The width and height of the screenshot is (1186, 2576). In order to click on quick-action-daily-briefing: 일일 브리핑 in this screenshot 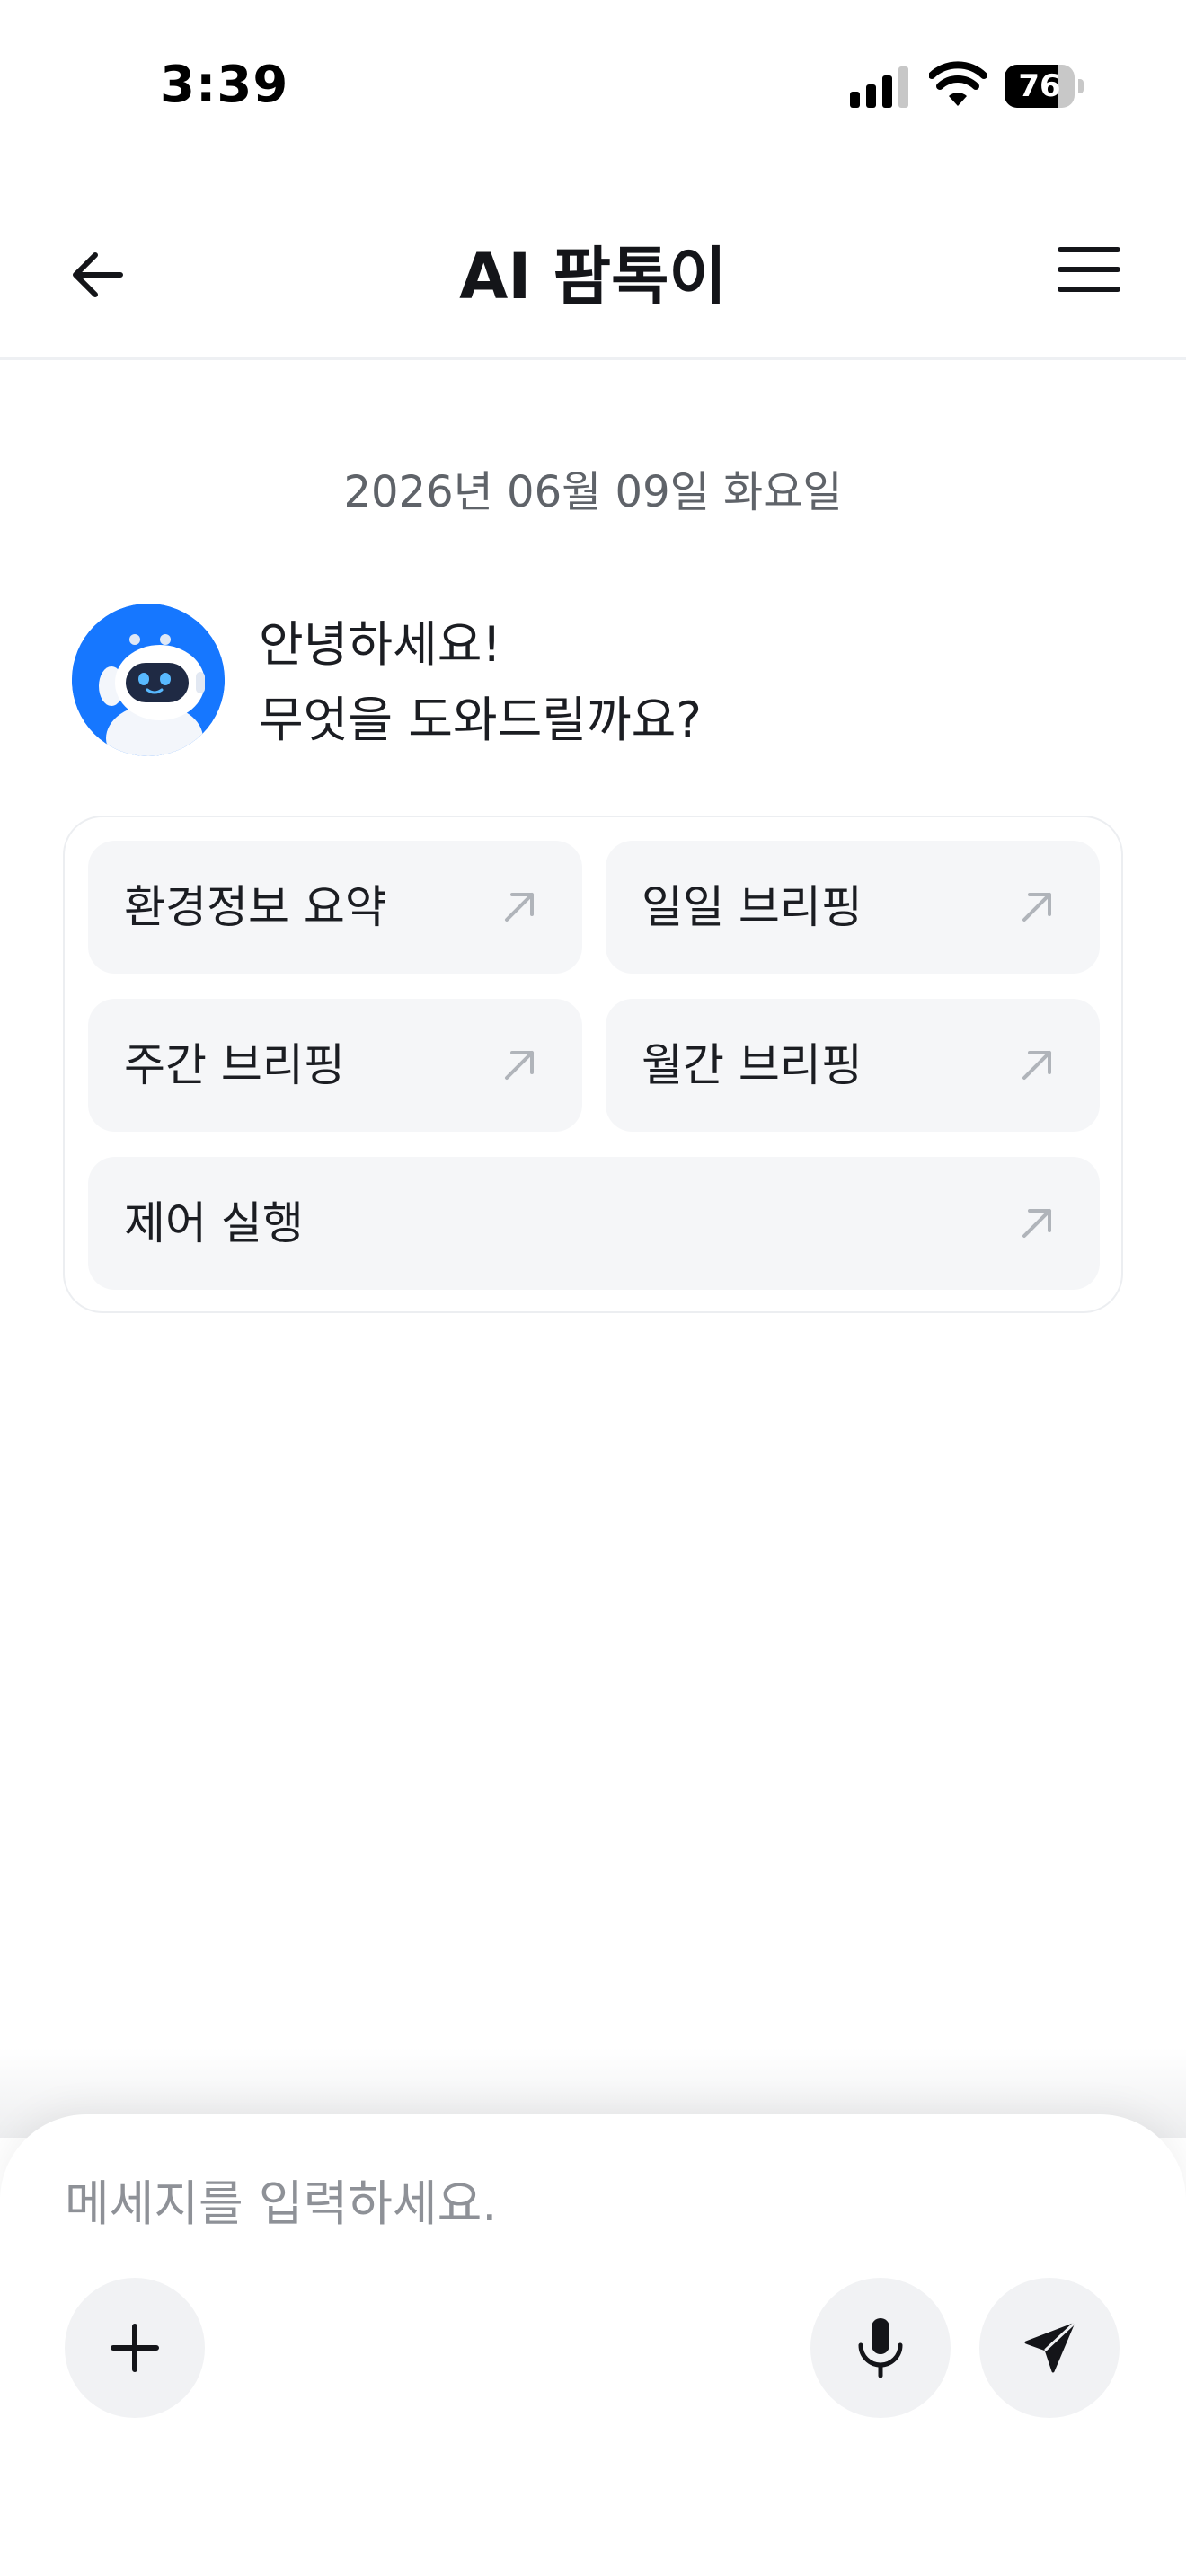, I will do `click(853, 907)`.